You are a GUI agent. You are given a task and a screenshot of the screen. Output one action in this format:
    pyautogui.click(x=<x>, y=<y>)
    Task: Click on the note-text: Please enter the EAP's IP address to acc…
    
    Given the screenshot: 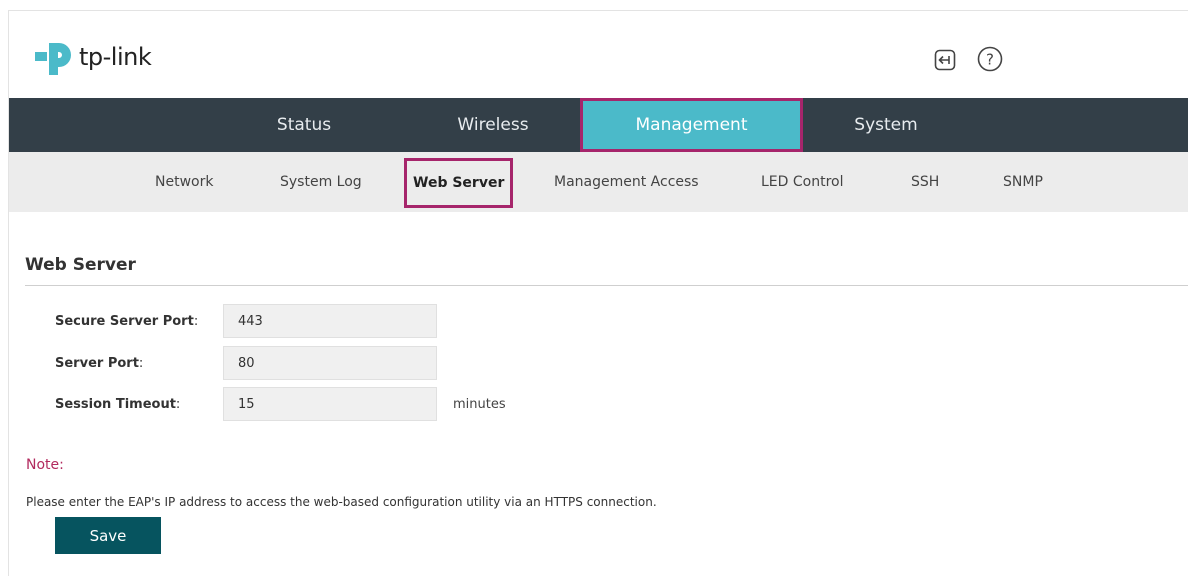 What is the action you would take?
    pyautogui.click(x=341, y=502)
    